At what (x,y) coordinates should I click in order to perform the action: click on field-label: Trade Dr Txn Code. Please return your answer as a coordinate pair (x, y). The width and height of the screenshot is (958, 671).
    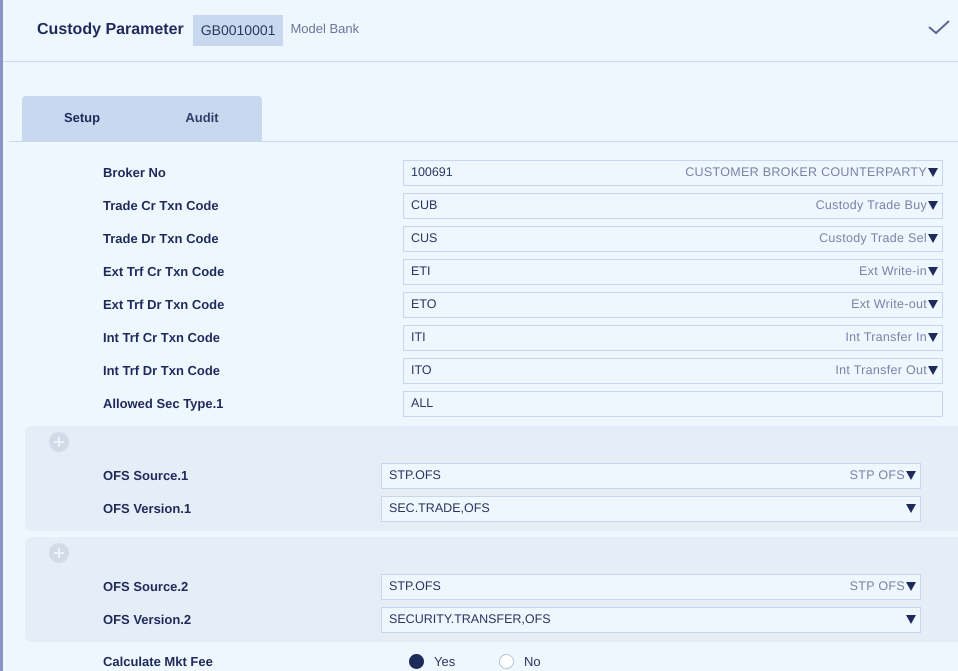
    Looking at the image, I should click on (161, 239).